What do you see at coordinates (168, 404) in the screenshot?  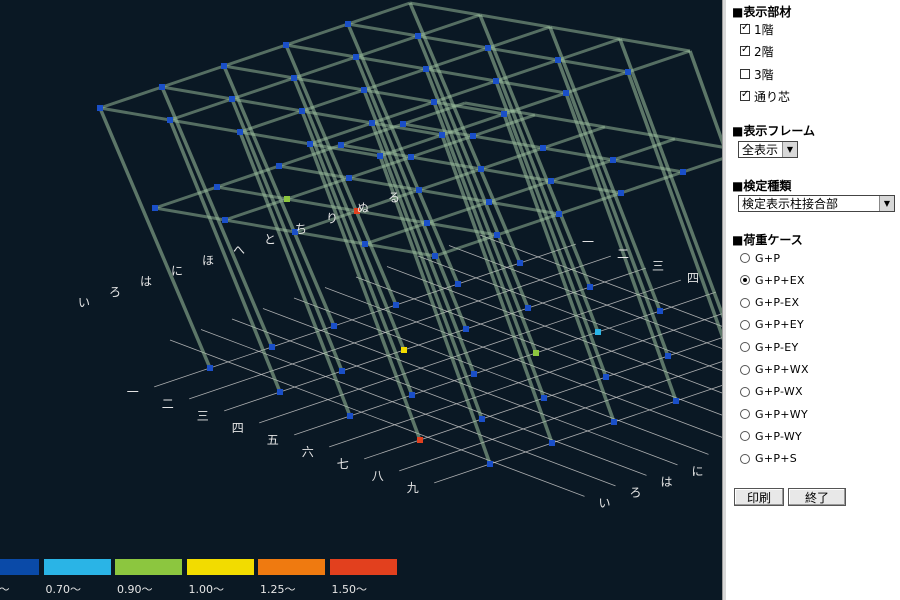 I see `y-axis-label: 二` at bounding box center [168, 404].